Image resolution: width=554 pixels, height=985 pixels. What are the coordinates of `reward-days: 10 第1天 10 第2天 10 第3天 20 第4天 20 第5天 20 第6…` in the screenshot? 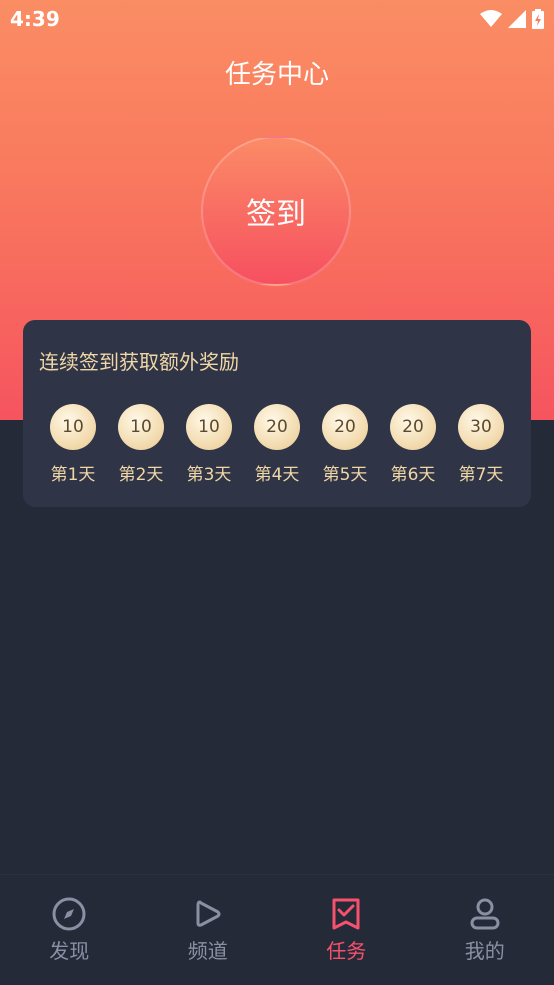 It's located at (279, 444).